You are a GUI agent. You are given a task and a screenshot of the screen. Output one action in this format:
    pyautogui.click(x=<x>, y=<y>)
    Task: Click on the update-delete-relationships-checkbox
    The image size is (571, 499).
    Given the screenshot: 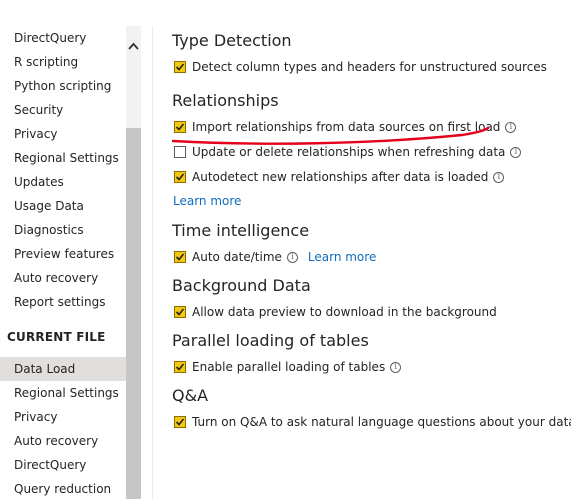 What is the action you would take?
    pyautogui.click(x=180, y=152)
    